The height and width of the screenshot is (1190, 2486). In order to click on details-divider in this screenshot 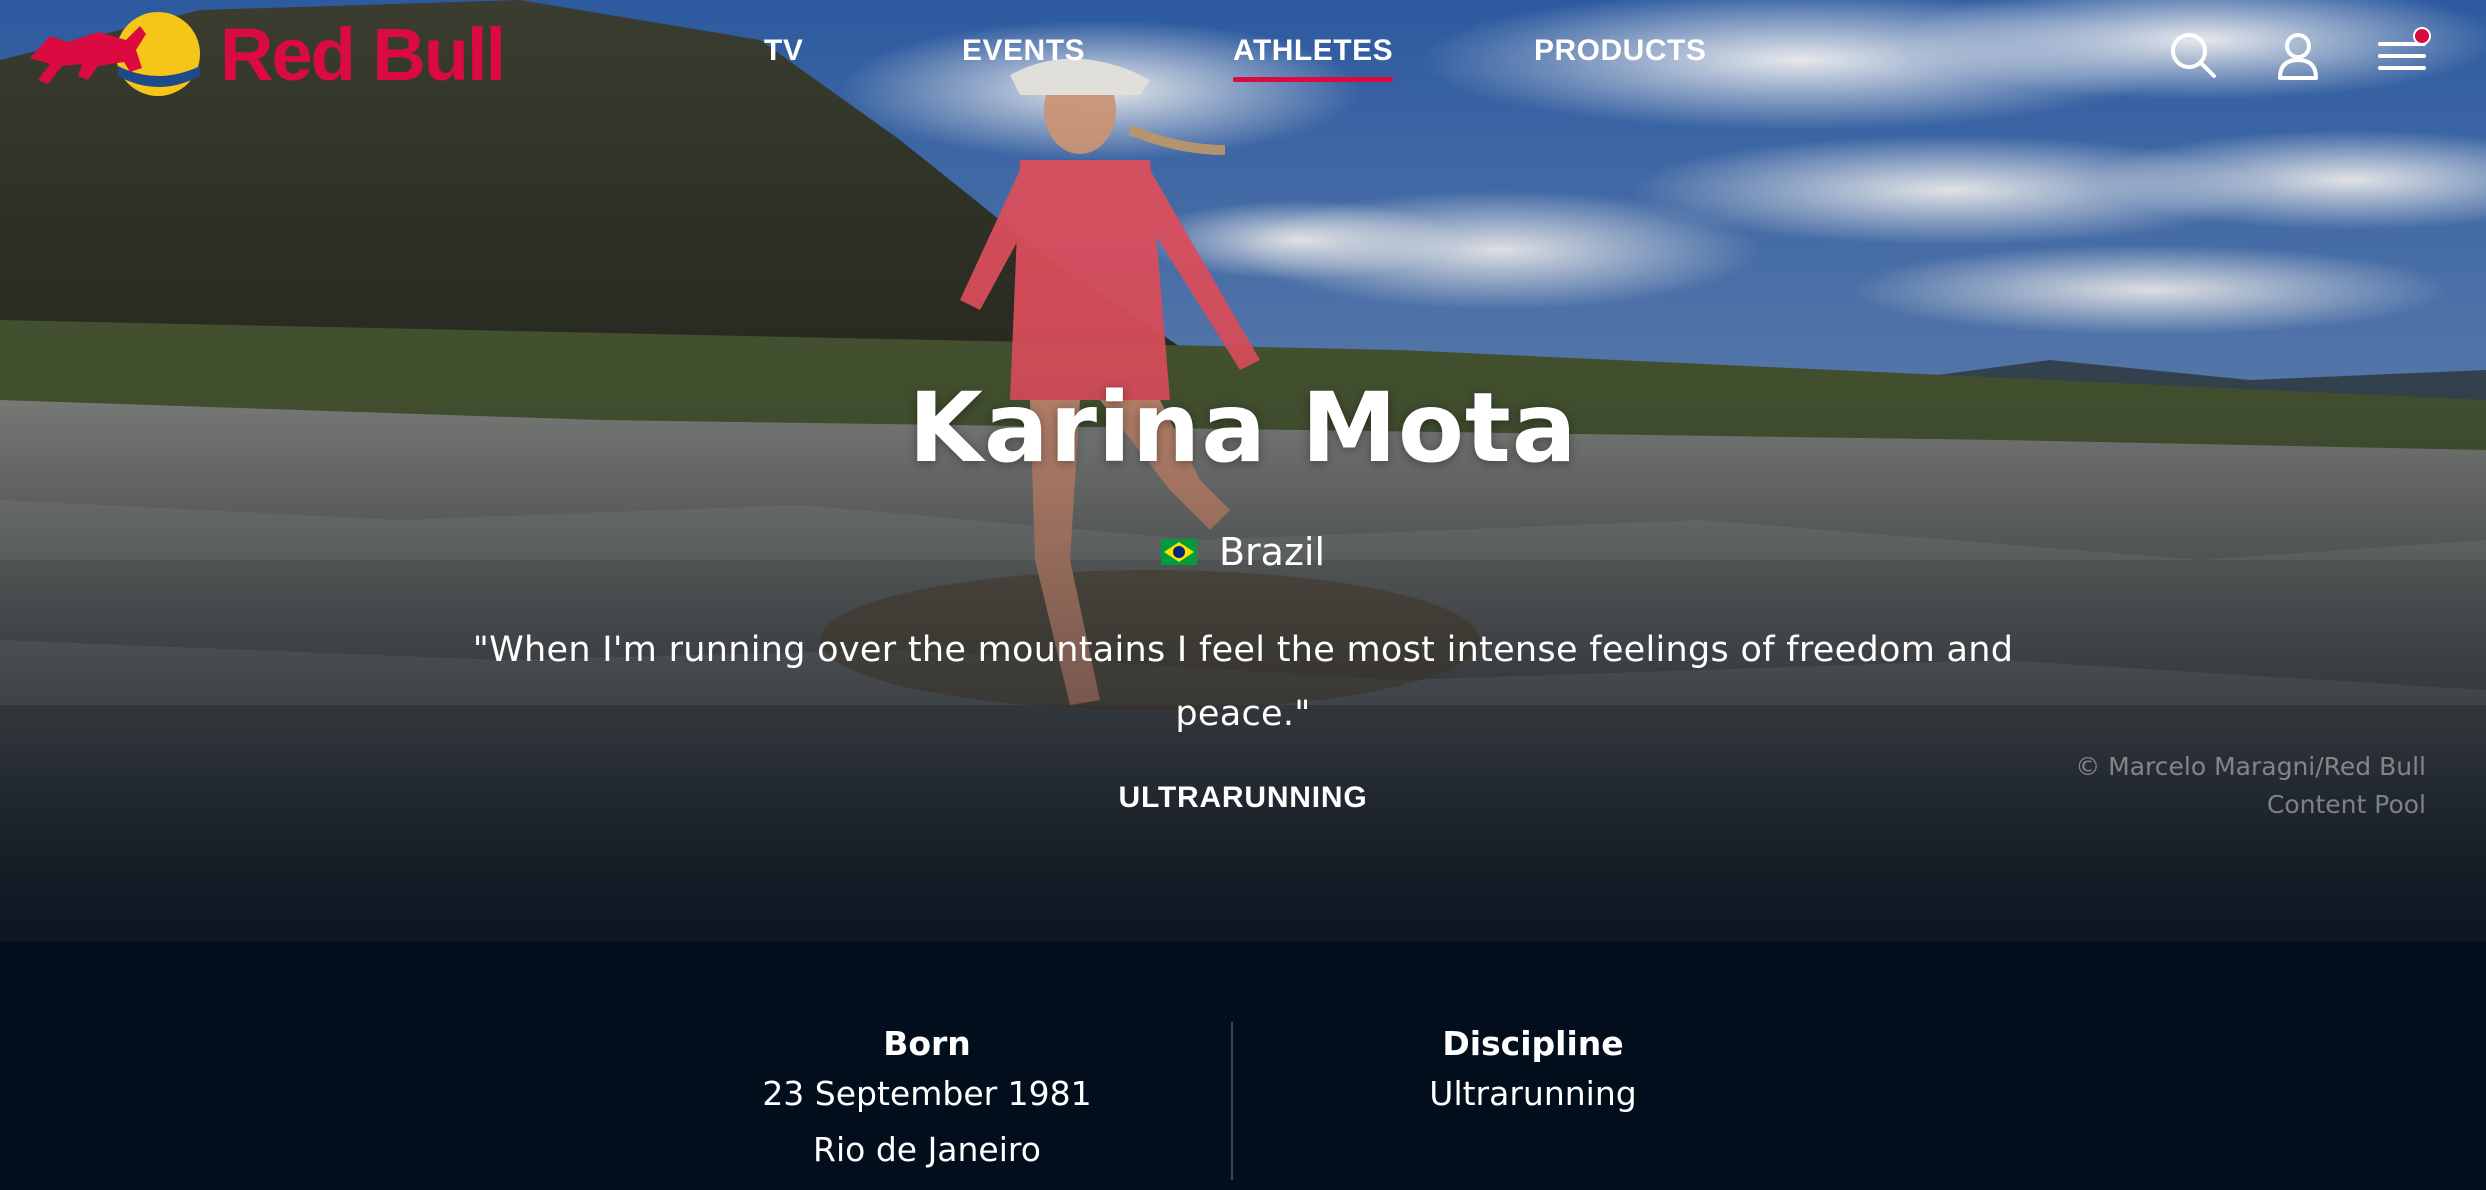, I will do `click(1232, 1101)`.